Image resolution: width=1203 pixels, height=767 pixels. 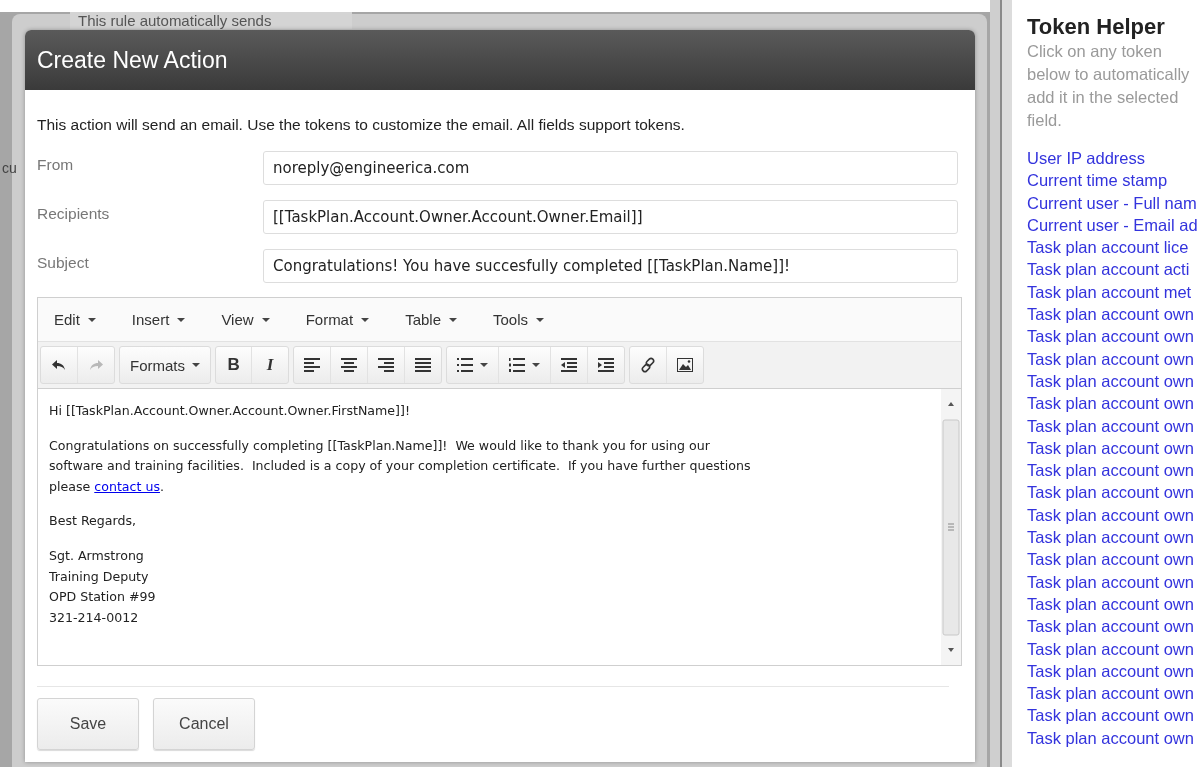 What do you see at coordinates (56, 165) in the screenshot?
I see `field-label: From` at bounding box center [56, 165].